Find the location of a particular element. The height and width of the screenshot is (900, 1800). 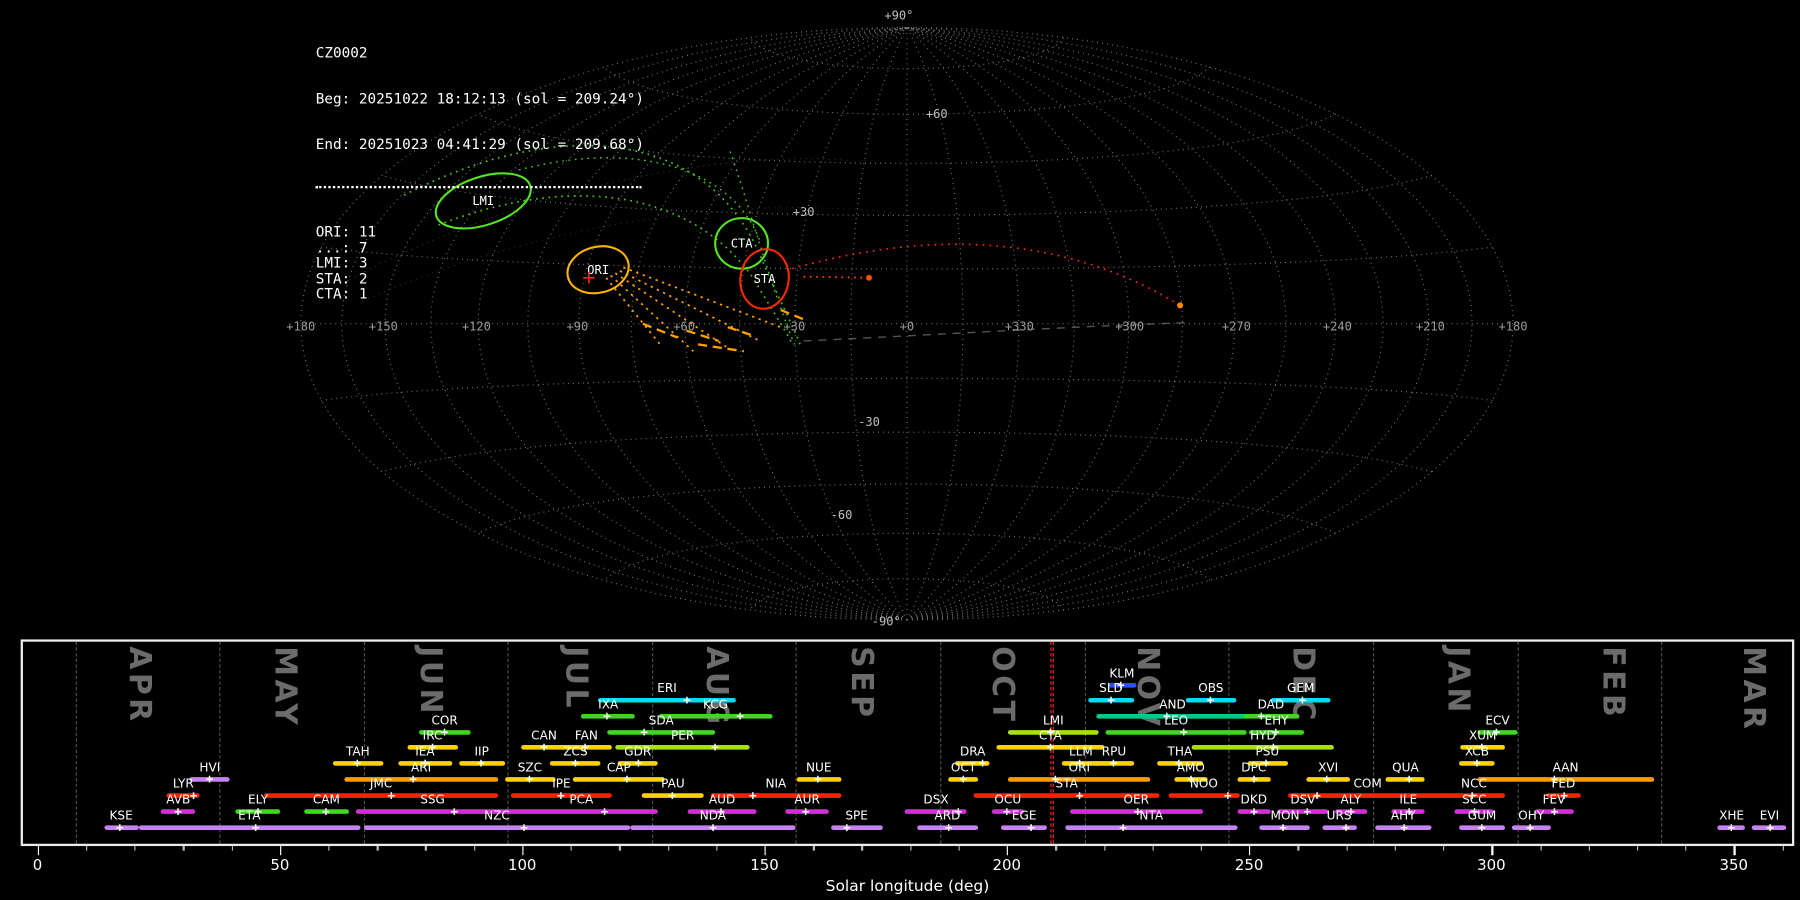

month-label-feb: FEB is located at coordinates (1612, 683).